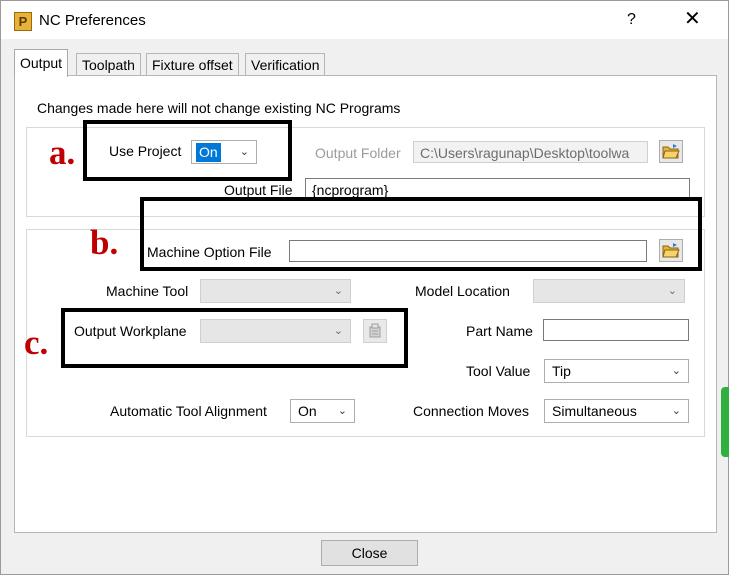  What do you see at coordinates (631, 20) in the screenshot?
I see `help-button: ?` at bounding box center [631, 20].